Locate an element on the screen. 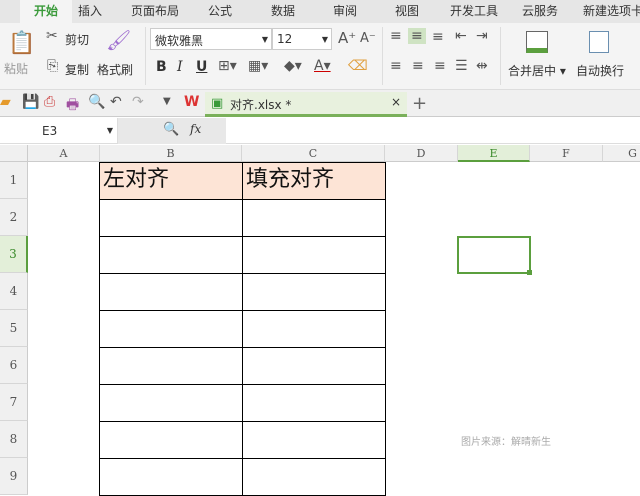 This screenshot has width=640, height=496. cut-button: 剪切 is located at coordinates (77, 39).